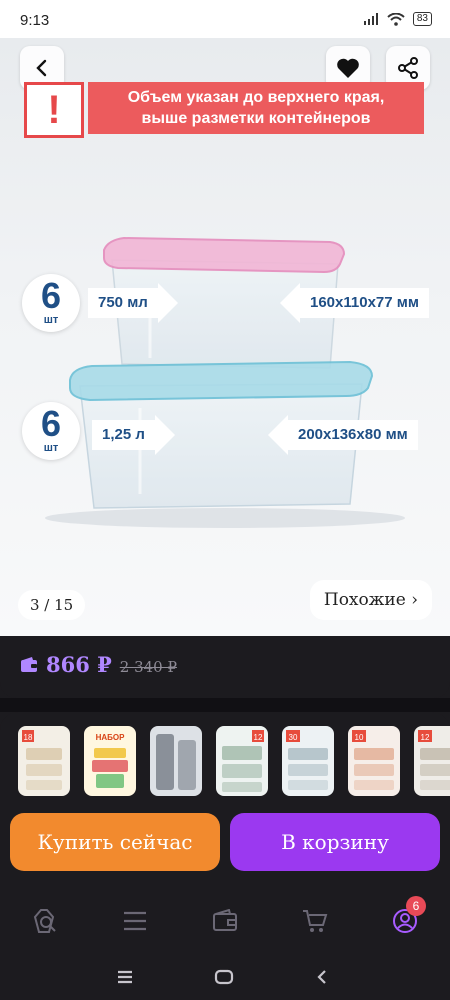 This screenshot has width=450, height=1000. What do you see at coordinates (256, 97) in the screenshot?
I see `warning-line-1: Объем указан до верхнего края,` at bounding box center [256, 97].